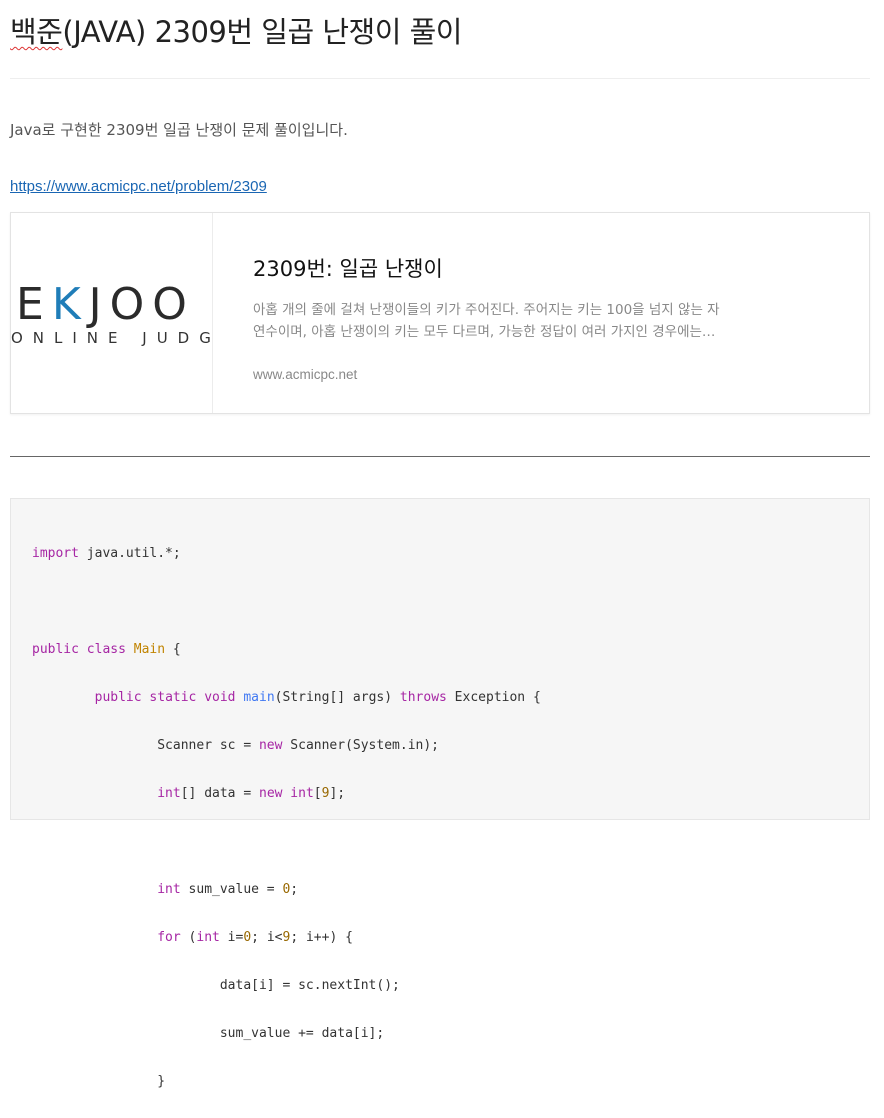 Image resolution: width=884 pixels, height=1118 pixels. I want to click on code-line: public class Main {, so click(106, 649).